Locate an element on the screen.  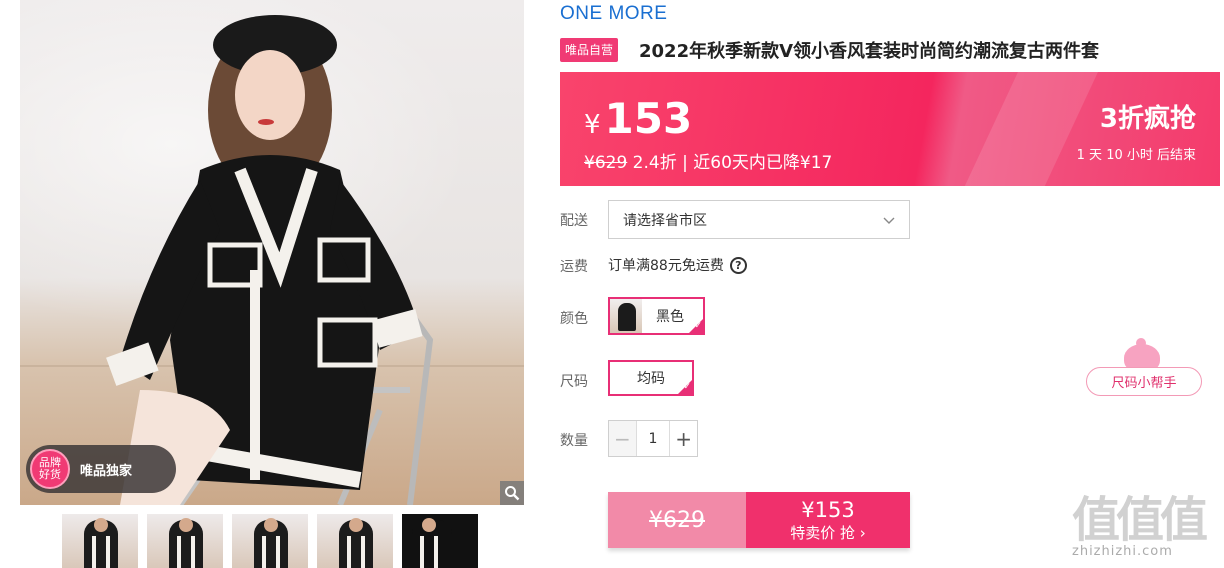
countdown-timer: 1 天 10 小时 后结束 is located at coordinates (1136, 155).